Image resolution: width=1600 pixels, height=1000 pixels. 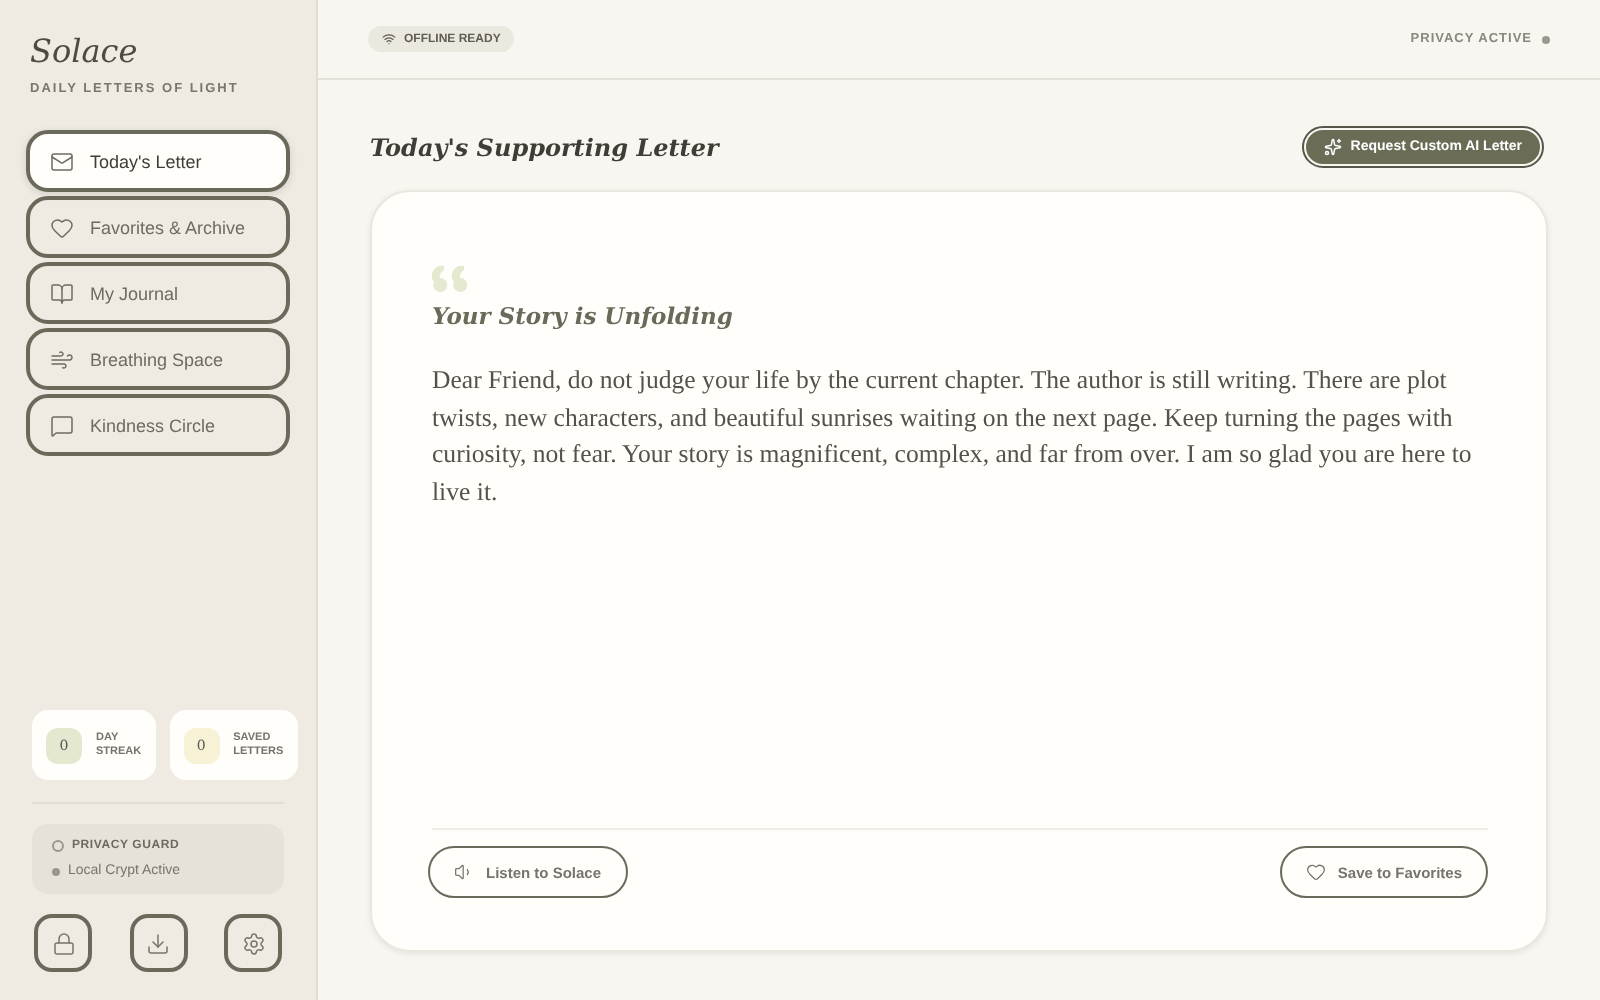 I want to click on book-icon, so click(x=62, y=293).